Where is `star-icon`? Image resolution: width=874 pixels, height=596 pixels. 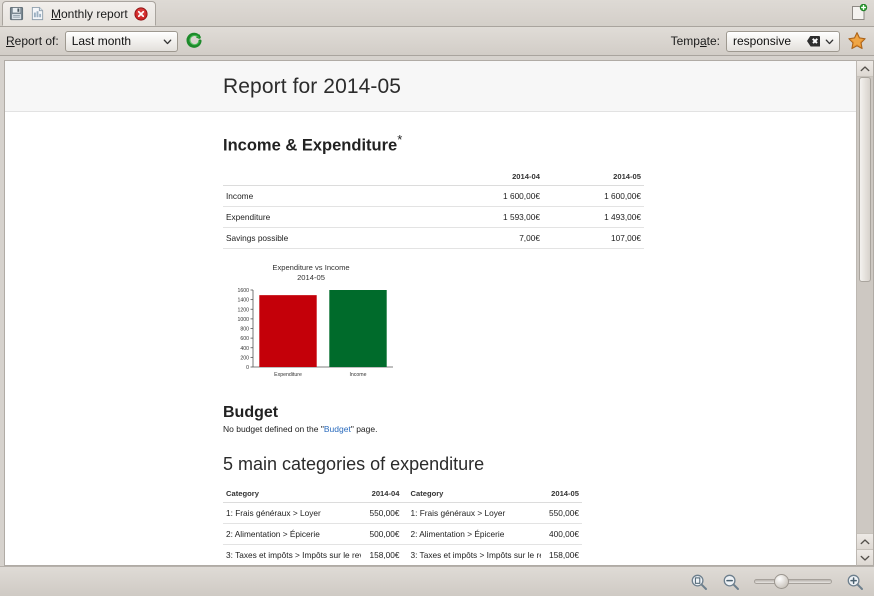
star-icon is located at coordinates (857, 41).